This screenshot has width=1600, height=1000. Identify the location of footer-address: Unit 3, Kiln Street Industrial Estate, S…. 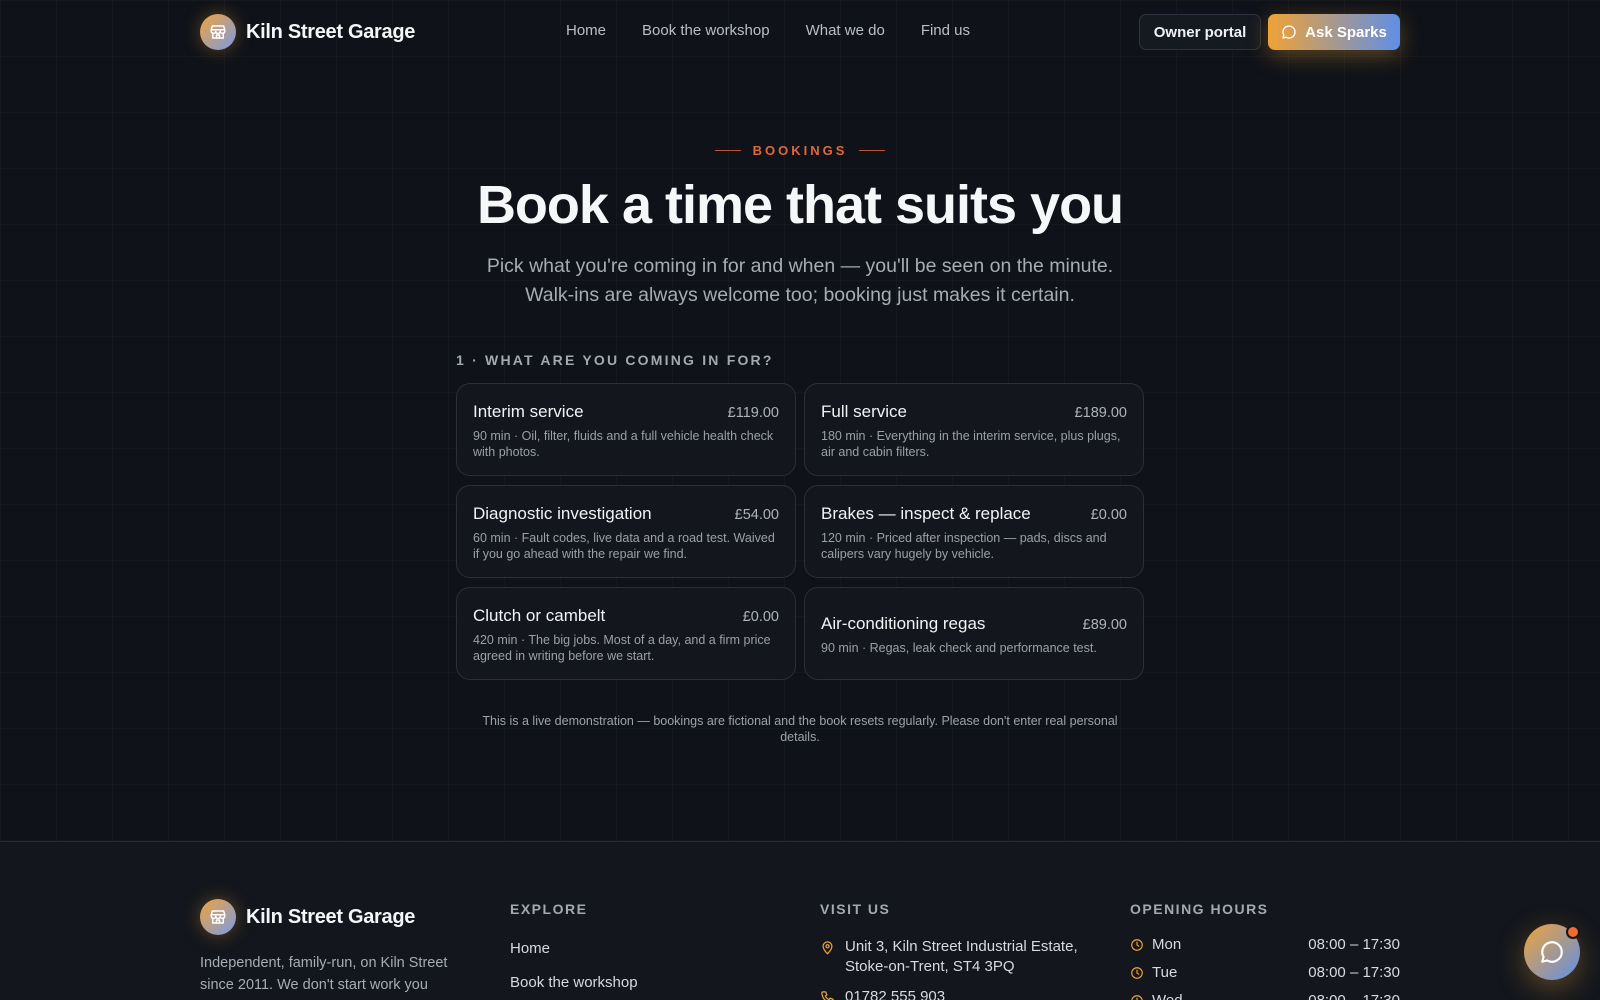
(952, 957).